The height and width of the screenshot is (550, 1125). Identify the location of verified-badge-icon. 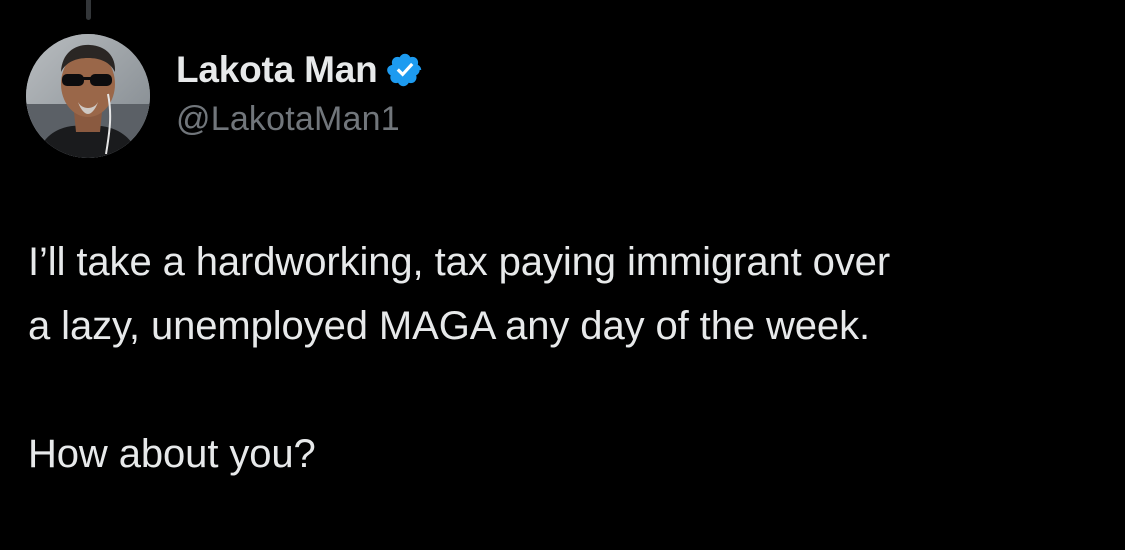
(405, 70).